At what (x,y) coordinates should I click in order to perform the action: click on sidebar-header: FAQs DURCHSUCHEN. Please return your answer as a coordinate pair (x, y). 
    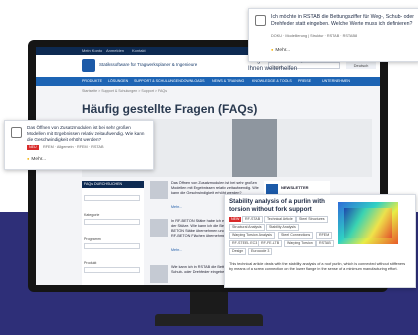
    Looking at the image, I should click on (113, 184).